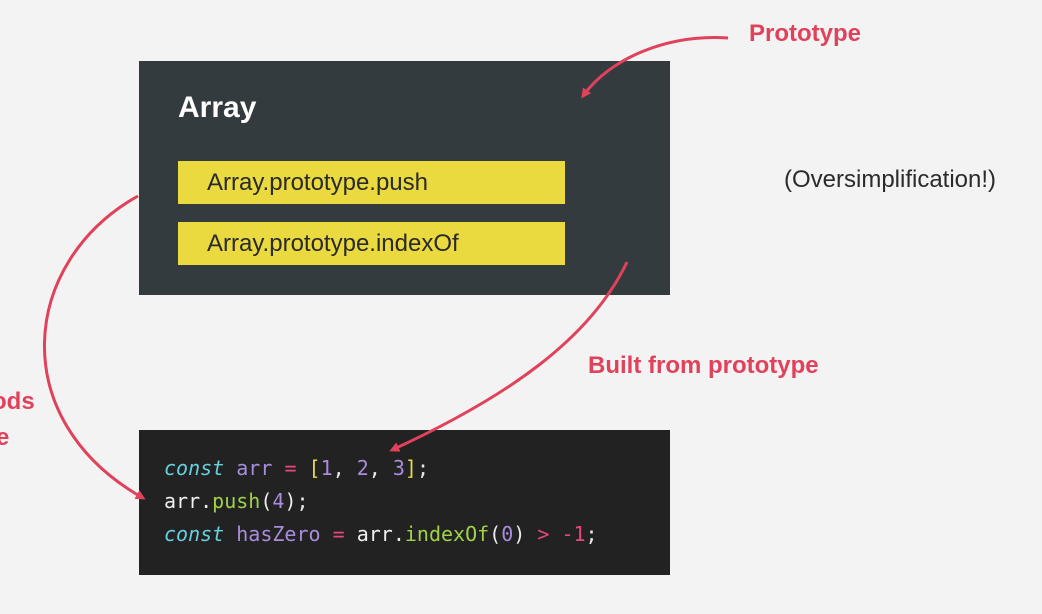 The width and height of the screenshot is (1042, 614). I want to click on method-push-pill: Array.prototype.push, so click(371, 182).